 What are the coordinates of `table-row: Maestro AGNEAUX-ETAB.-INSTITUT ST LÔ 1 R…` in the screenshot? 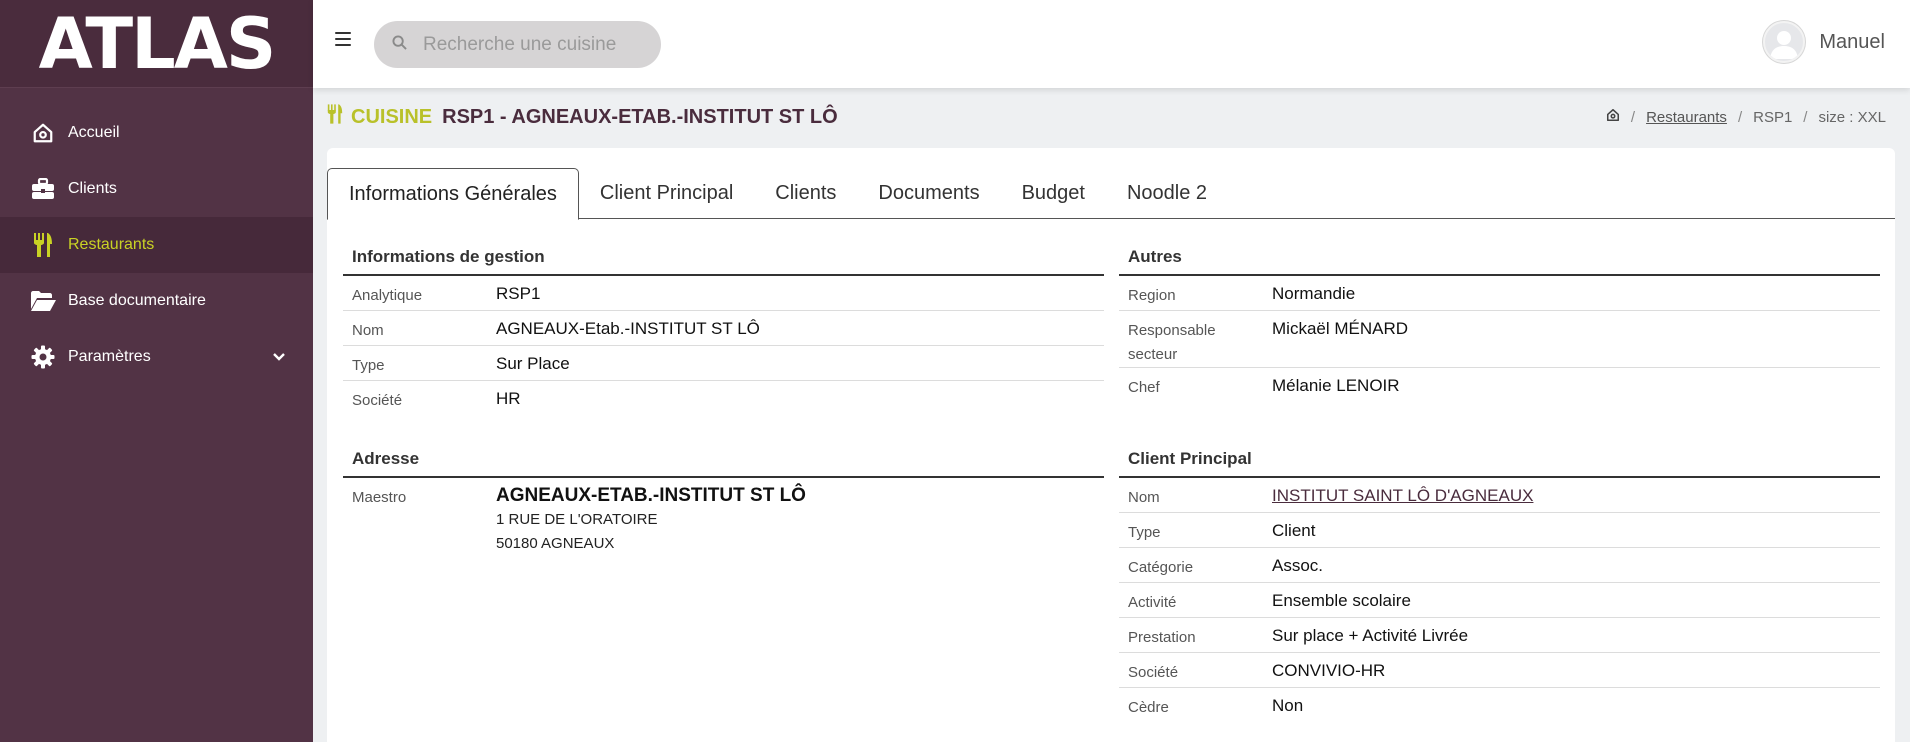 It's located at (723, 517).